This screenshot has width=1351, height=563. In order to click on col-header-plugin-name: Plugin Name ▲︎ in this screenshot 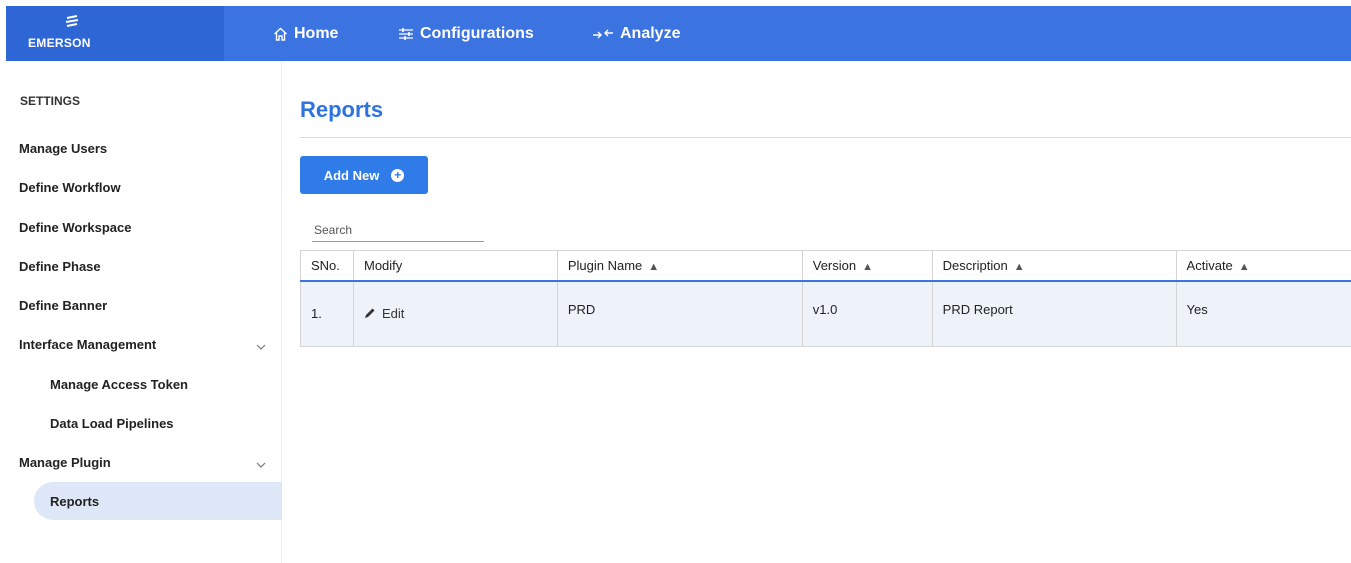, I will do `click(679, 266)`.